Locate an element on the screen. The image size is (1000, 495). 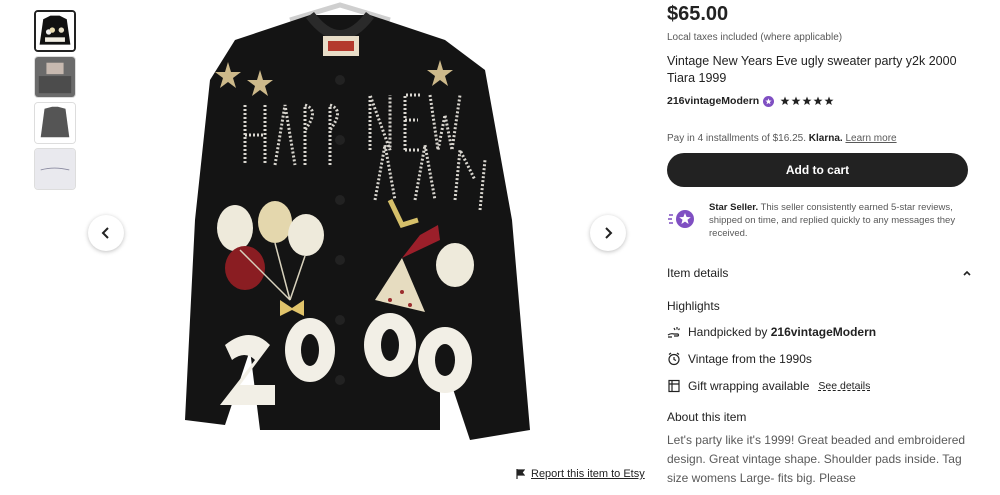
seller-row: 216vintageModern is located at coordinates (819, 101).